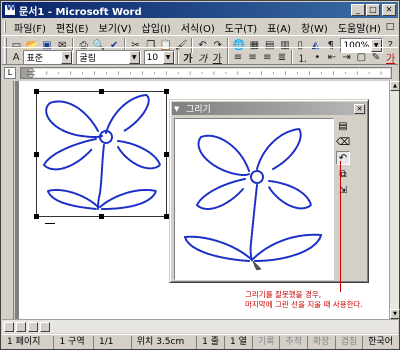 The width and height of the screenshot is (400, 350). I want to click on normal-view-icon, so click(9, 326).